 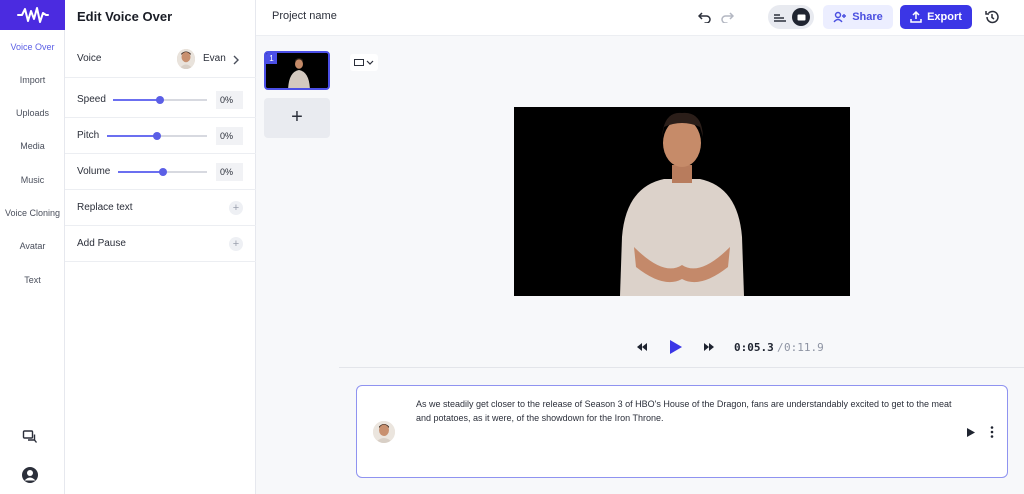 I want to click on version-history-icon, so click(x=992, y=17).